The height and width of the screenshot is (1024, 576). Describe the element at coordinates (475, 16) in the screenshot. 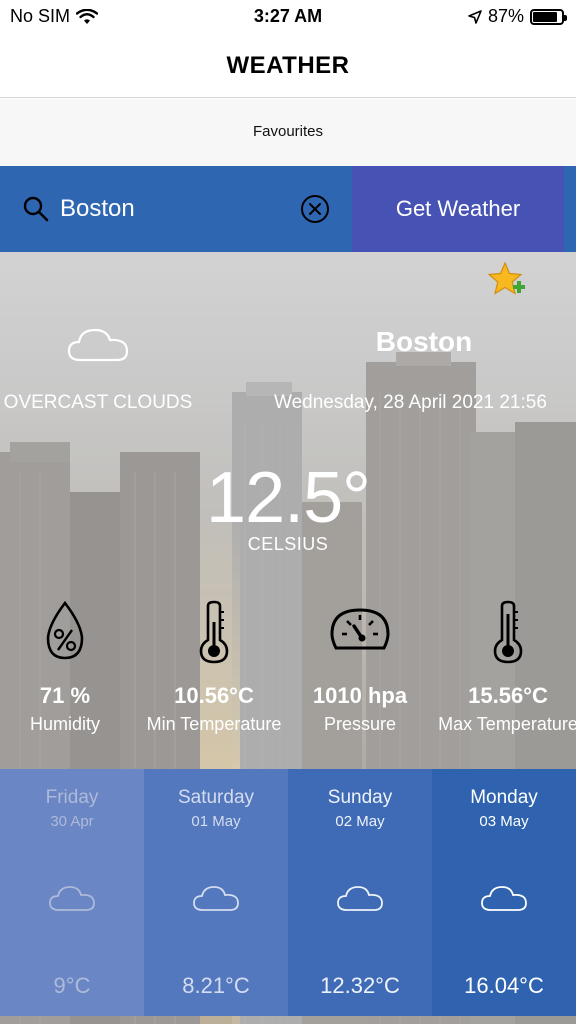

I see `location-arrow-icon` at that location.